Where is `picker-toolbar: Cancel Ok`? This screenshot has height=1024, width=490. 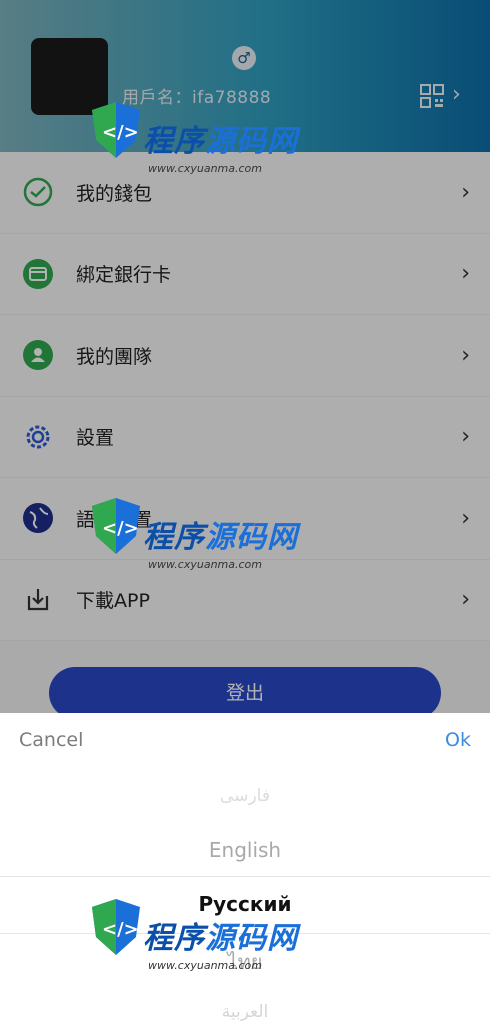 picker-toolbar: Cancel Ok is located at coordinates (245, 741).